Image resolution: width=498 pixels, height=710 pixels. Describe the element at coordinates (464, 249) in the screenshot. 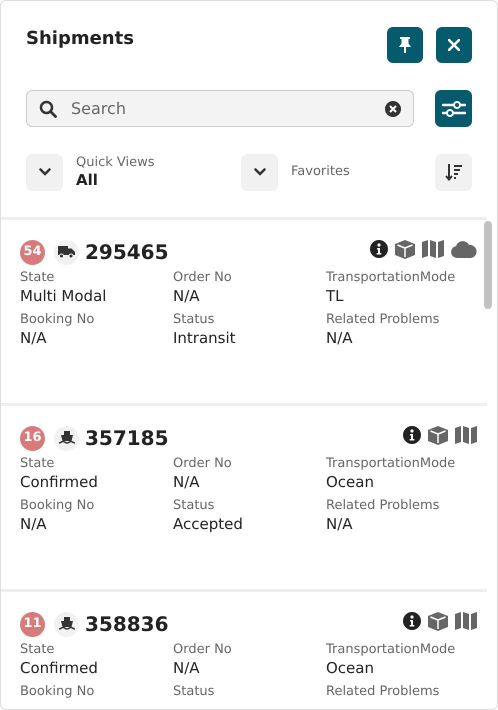

I see `cloud-icon` at that location.